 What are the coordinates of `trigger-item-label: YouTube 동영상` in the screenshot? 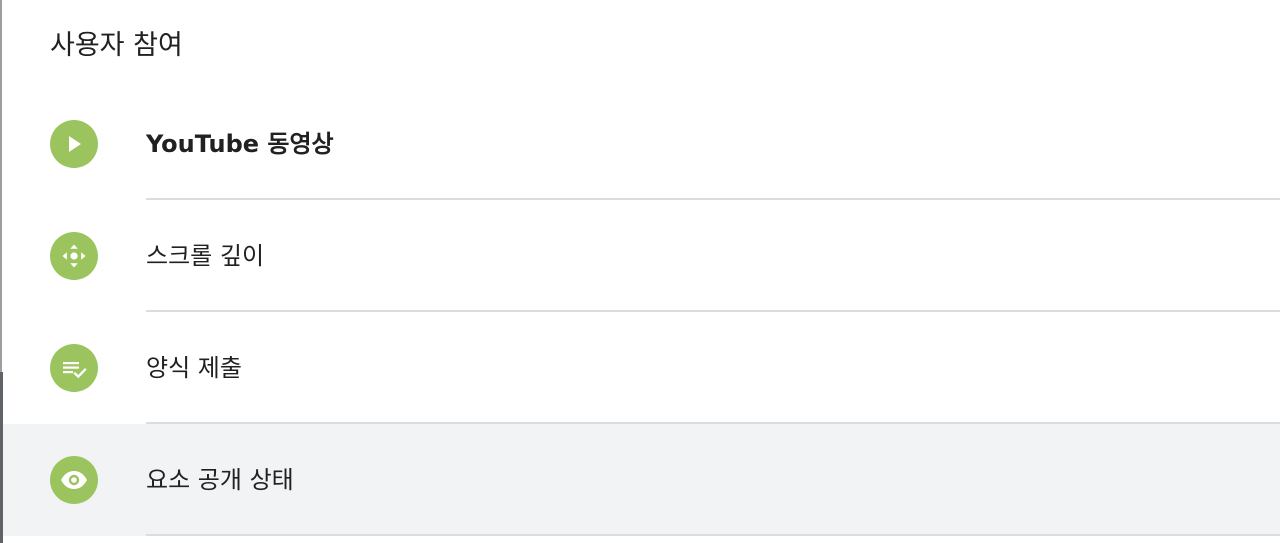 It's located at (240, 144).